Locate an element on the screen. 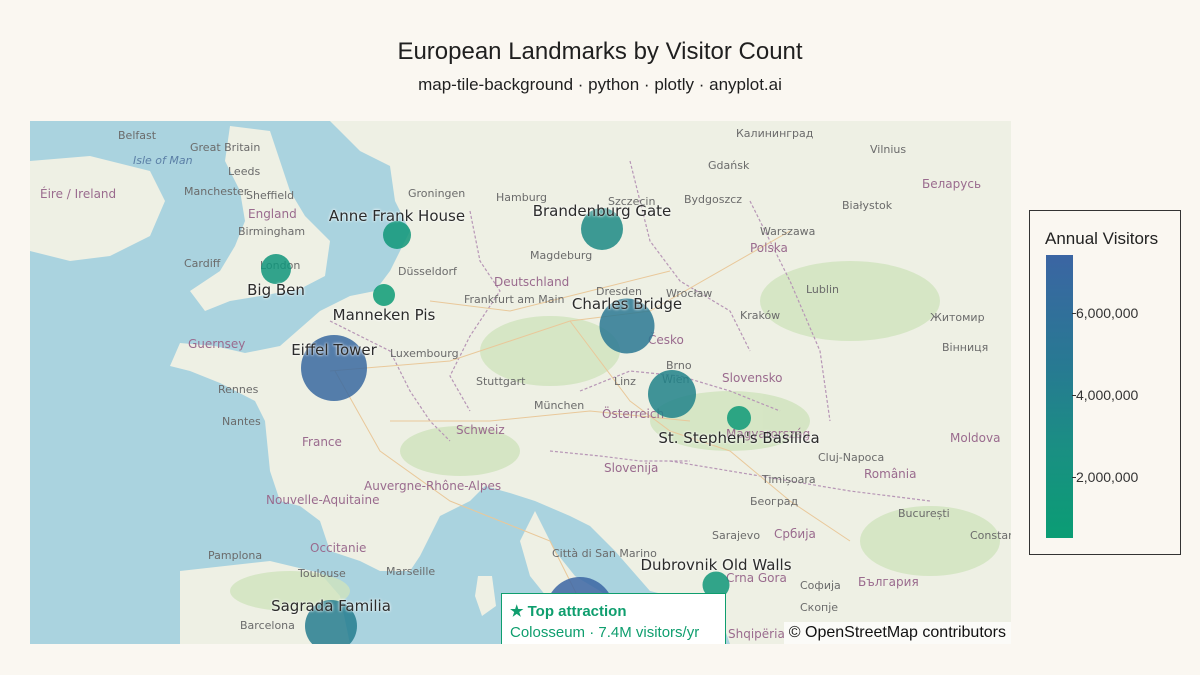 The width and height of the screenshot is (1200, 675). map-place-label: Barcelona is located at coordinates (267, 625).